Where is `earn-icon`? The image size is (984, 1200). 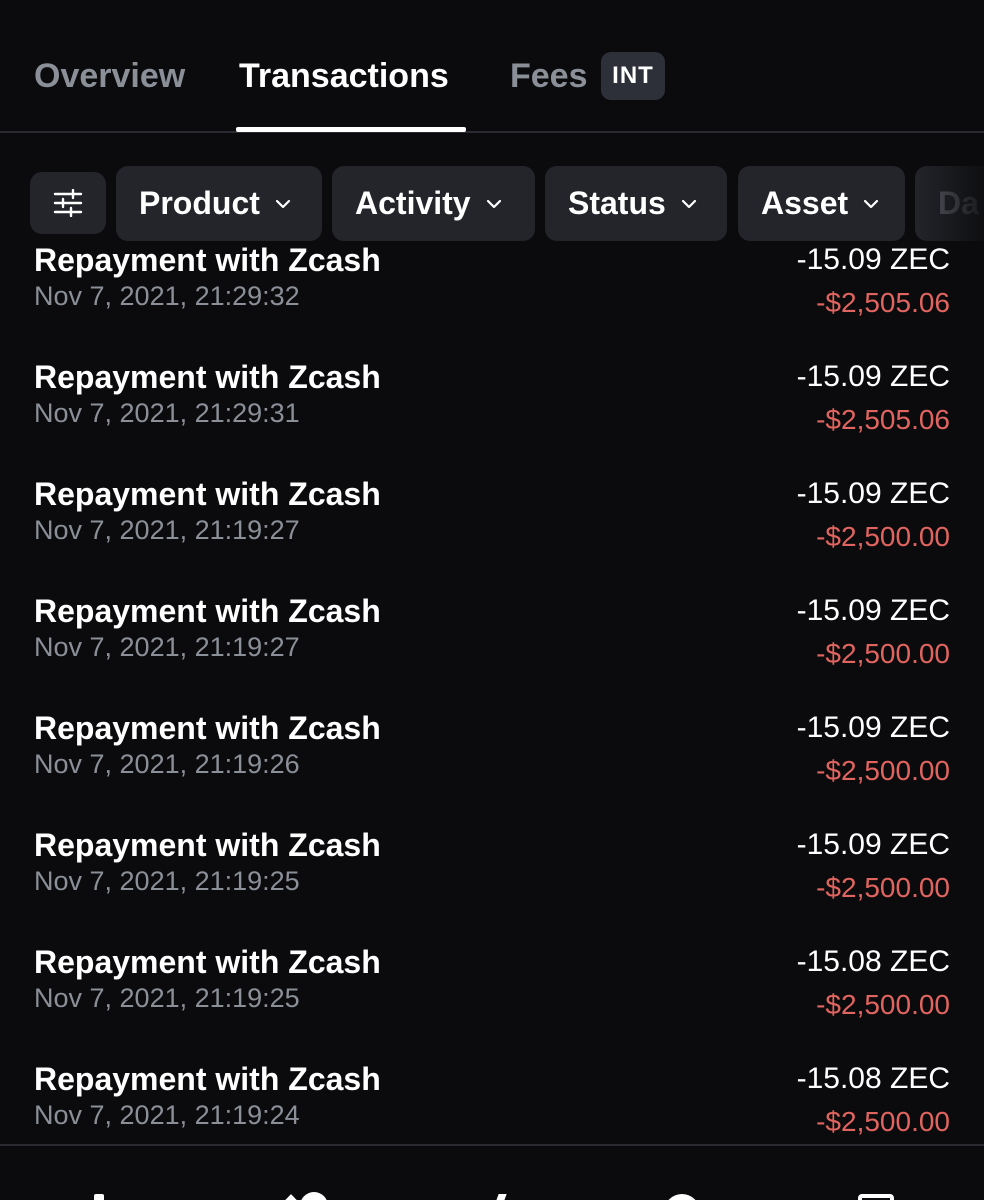
earn-icon is located at coordinates (499, 1197).